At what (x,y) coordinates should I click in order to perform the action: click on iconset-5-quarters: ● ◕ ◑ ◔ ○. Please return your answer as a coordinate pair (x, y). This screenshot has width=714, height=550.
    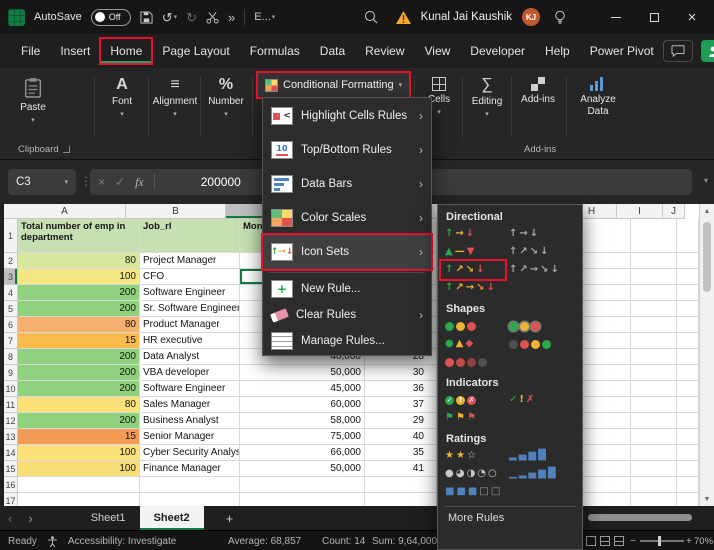
    Looking at the image, I should click on (473, 474).